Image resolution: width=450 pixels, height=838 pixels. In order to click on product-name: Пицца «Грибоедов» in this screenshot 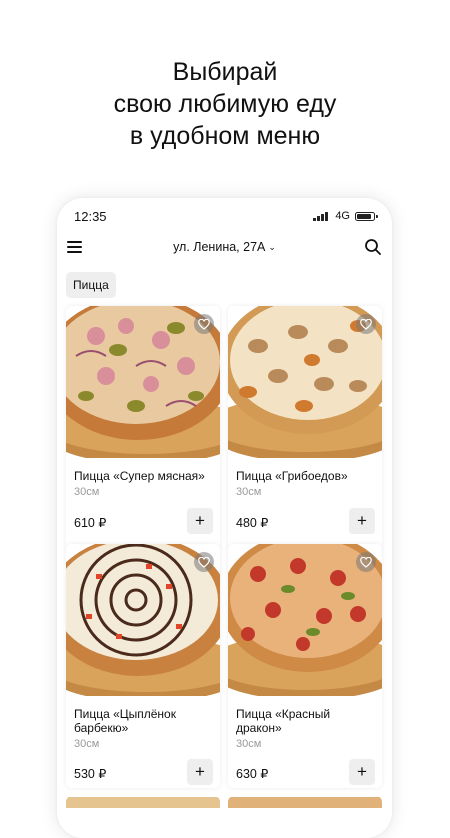, I will do `click(292, 476)`.